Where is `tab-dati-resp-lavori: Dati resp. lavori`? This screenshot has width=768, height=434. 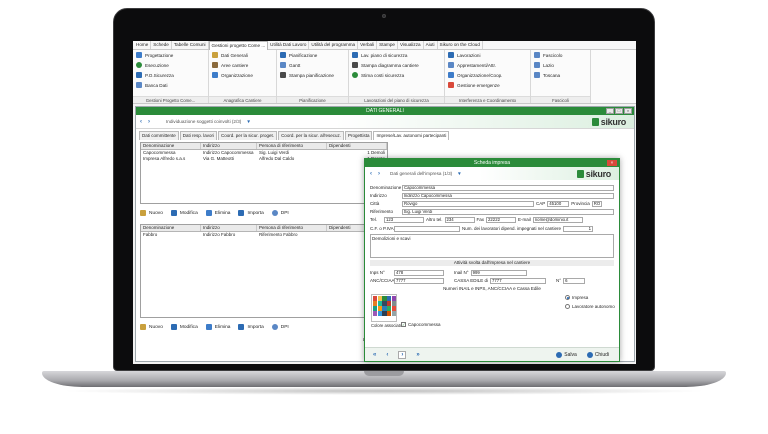
tab-dati-resp-lavori: Dati resp. lavori is located at coordinates (198, 135).